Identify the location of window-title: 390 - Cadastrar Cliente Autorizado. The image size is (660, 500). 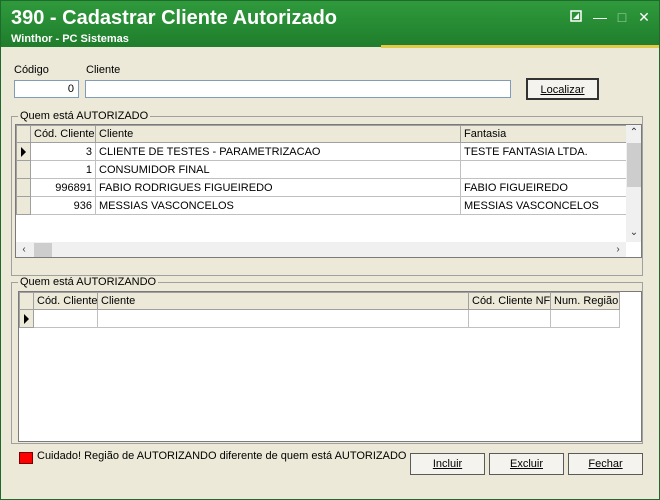
(174, 18).